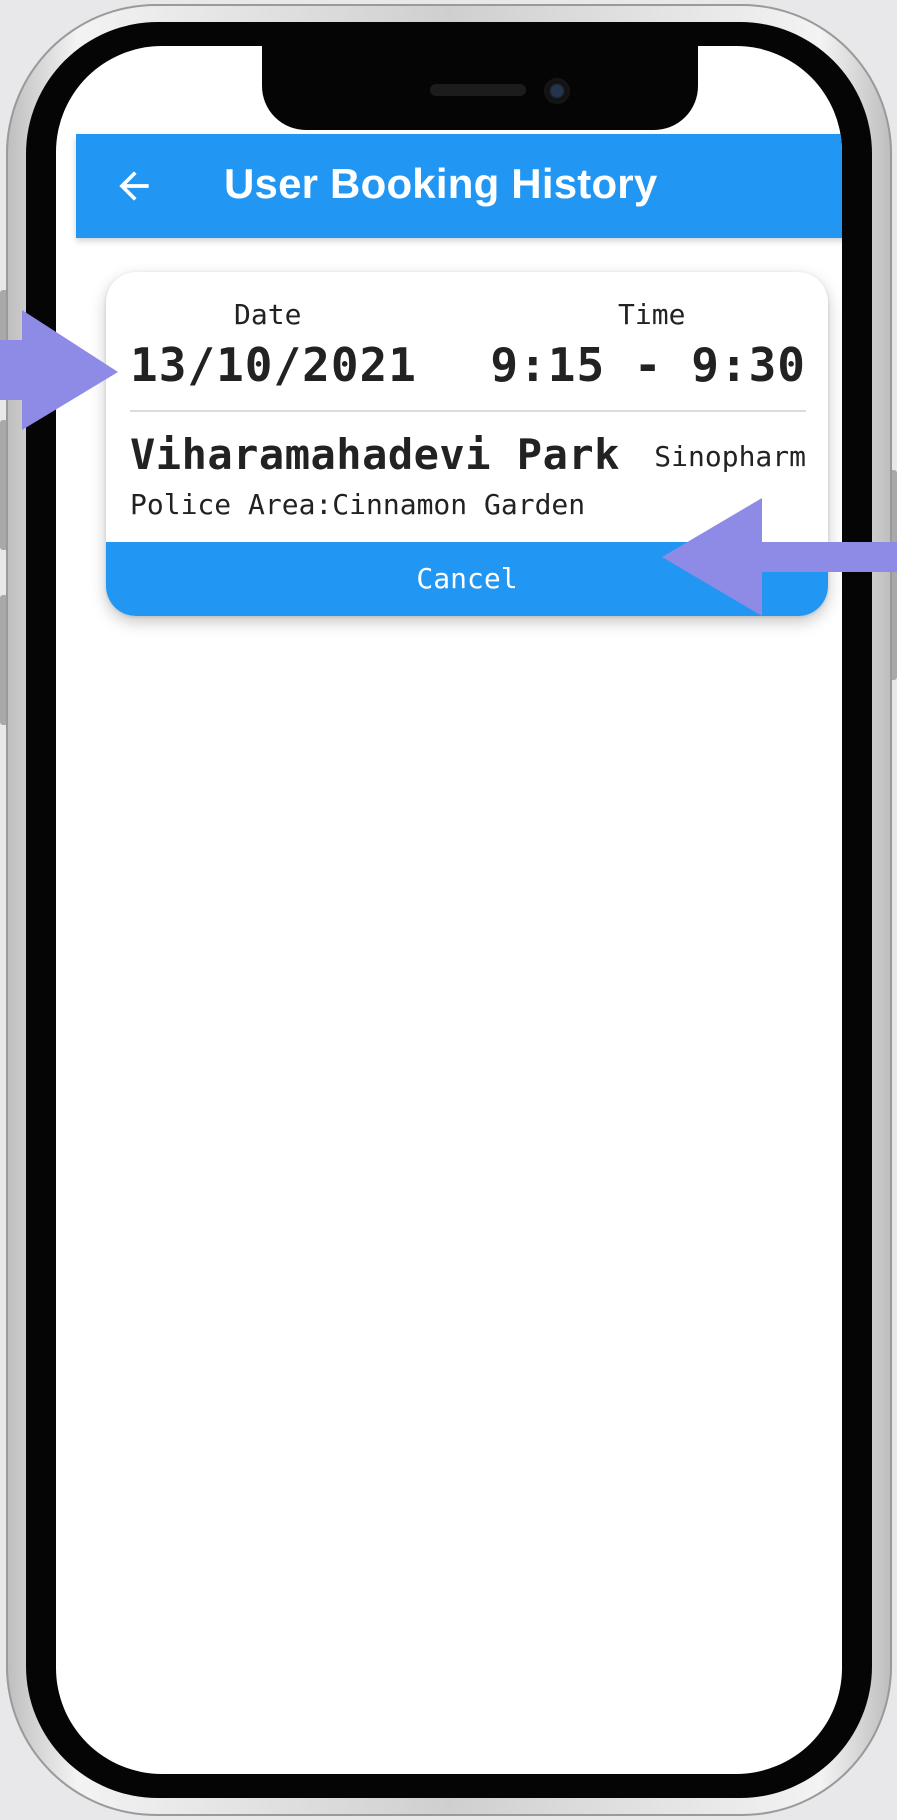 The width and height of the screenshot is (897, 1820). I want to click on notch, so click(480, 88).